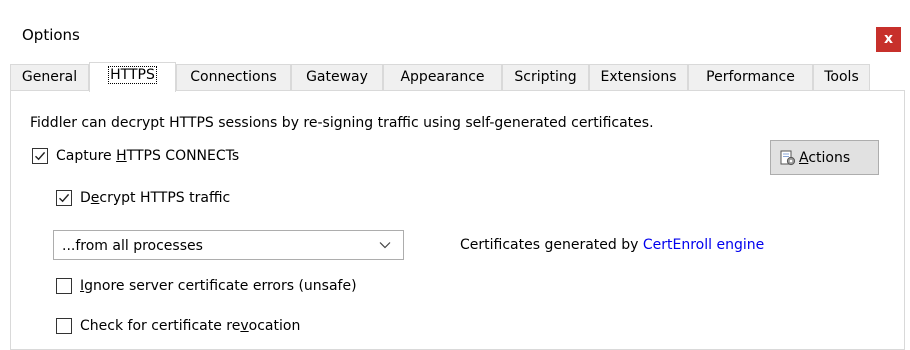 This screenshot has width=910, height=350. I want to click on certenroll-engine-link: CertEnroll engine, so click(703, 245).